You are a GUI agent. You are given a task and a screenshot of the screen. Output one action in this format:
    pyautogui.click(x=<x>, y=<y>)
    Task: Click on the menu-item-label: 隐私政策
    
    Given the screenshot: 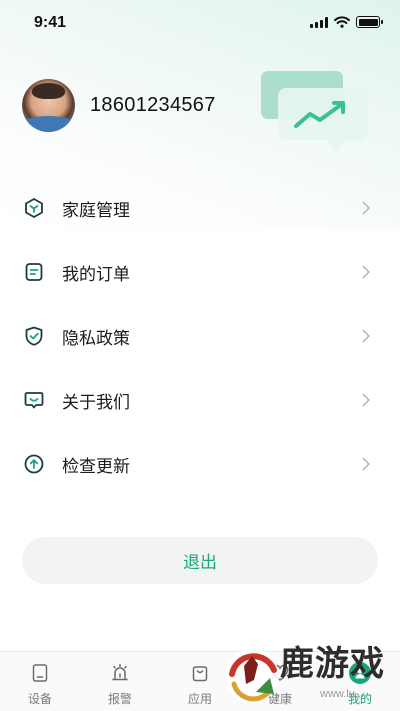 What is the action you would take?
    pyautogui.click(x=96, y=338)
    